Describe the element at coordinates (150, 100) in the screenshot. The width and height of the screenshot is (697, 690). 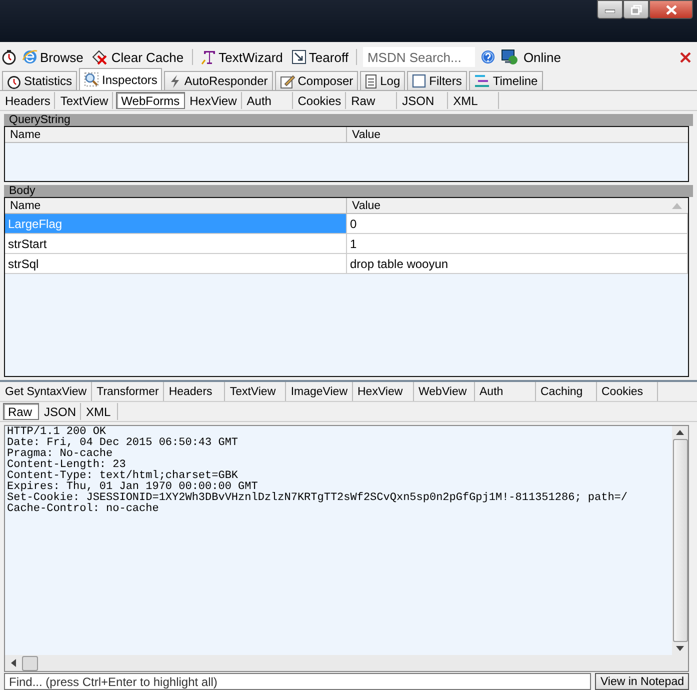
I see `tab: WebForms` at that location.